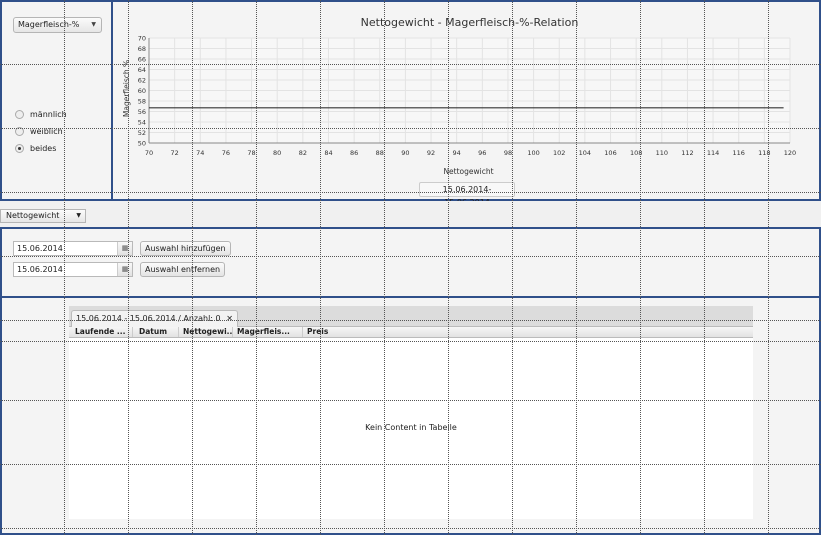 The image size is (821, 535). What do you see at coordinates (380, 153) in the screenshot?
I see `x-tick-label: 88` at bounding box center [380, 153].